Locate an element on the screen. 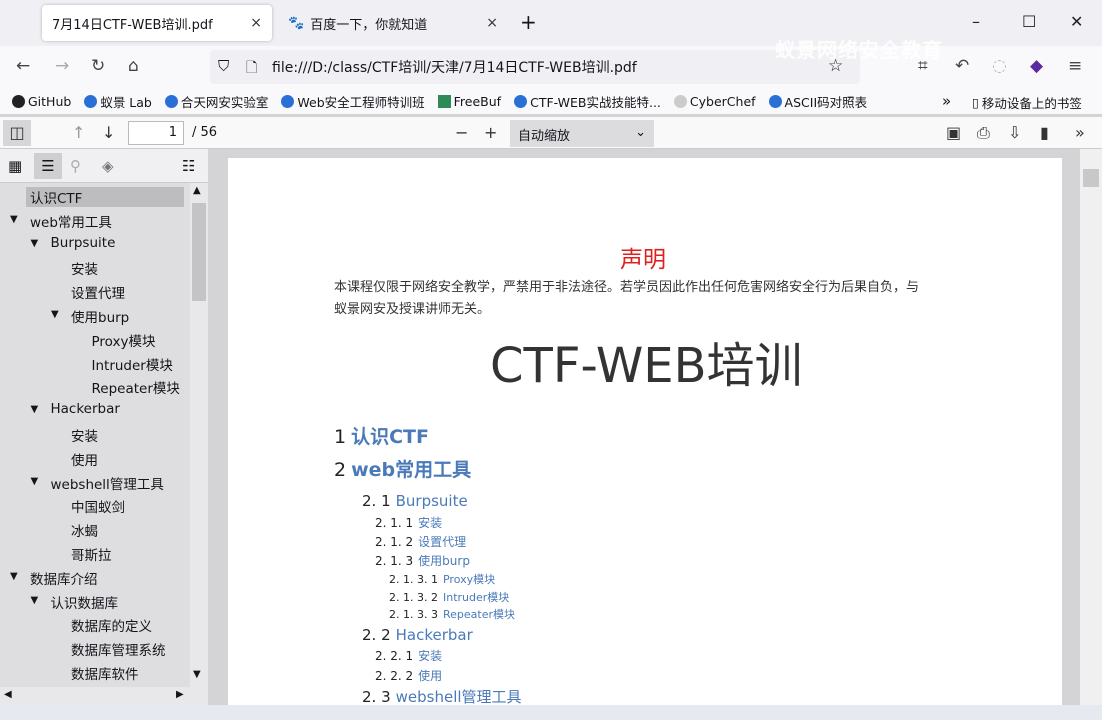 The image size is (1102, 720). toc-entry: 2. 3 webshell管理工具 is located at coordinates (442, 696).